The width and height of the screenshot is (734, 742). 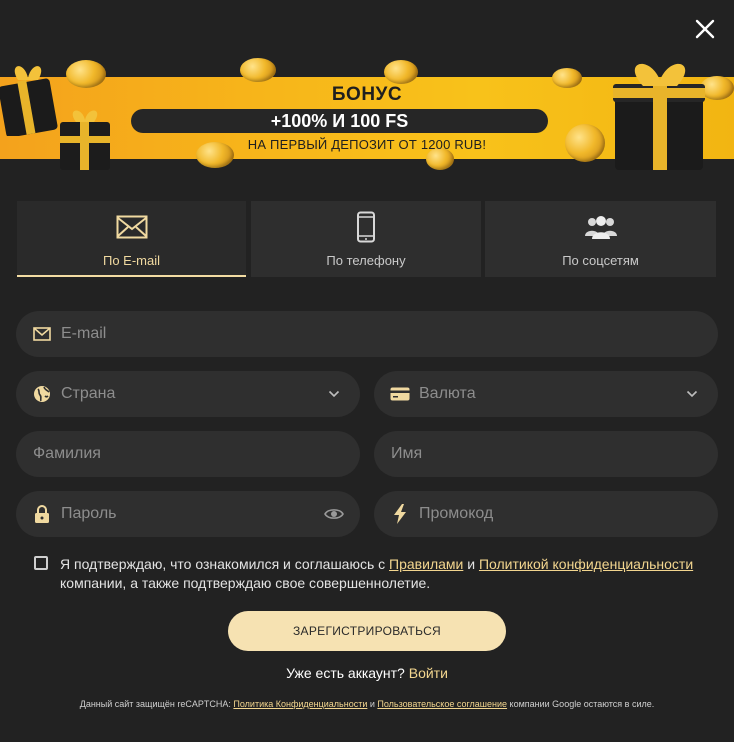 I want to click on credit-card-icon, so click(x=400, y=394).